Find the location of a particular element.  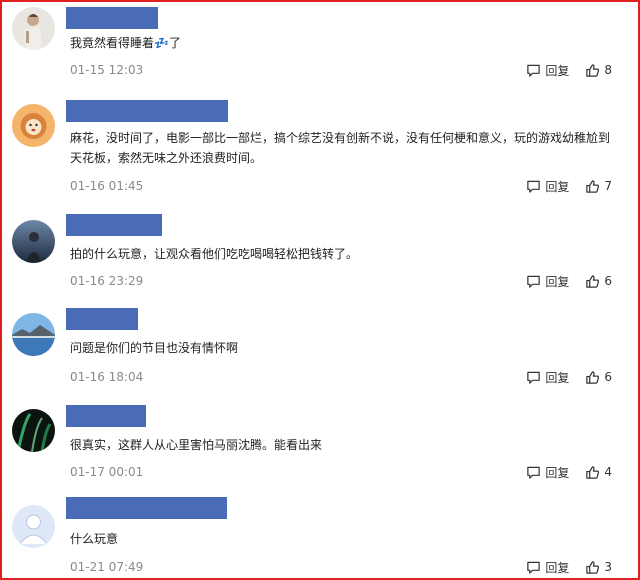

comment-actions: 回复 4 is located at coordinates (569, 472).